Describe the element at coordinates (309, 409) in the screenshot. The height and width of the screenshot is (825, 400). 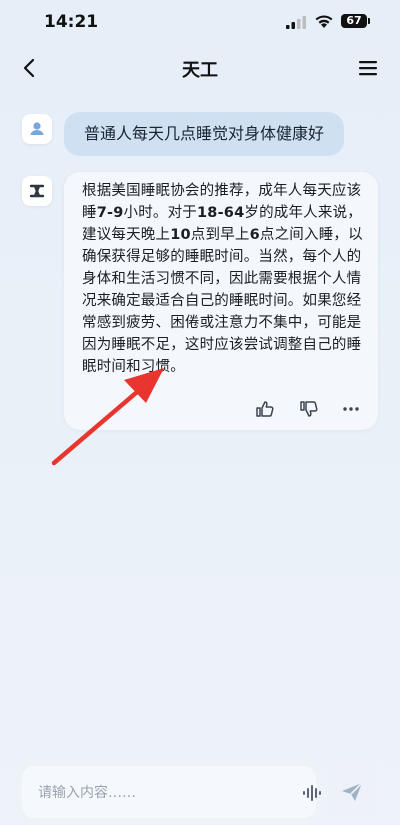
I see `thumbs-down-icon` at that location.